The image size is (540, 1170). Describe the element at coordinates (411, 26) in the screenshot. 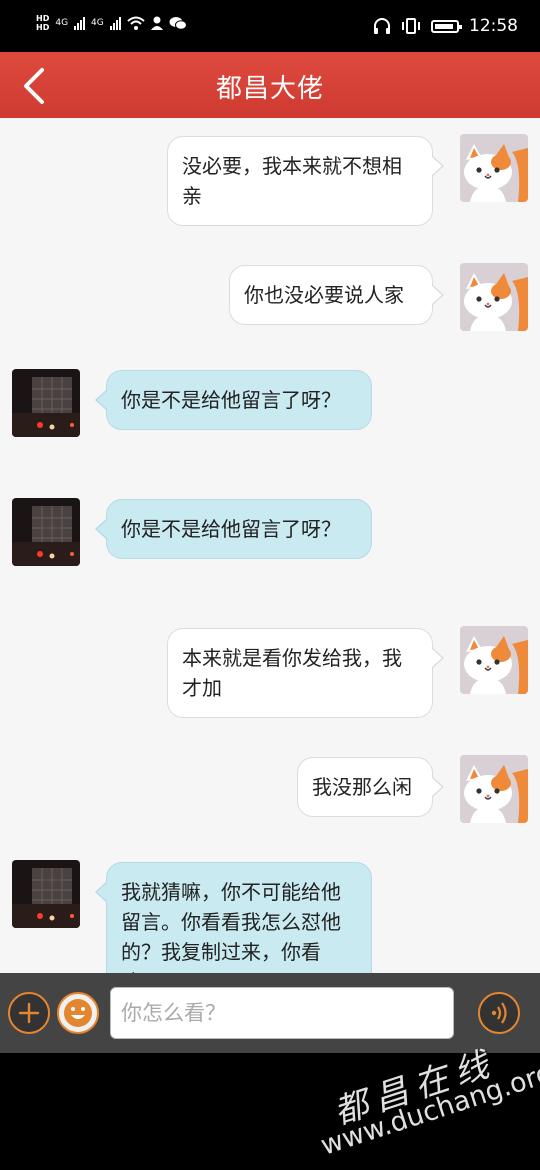

I see `vibrate-icon` at that location.